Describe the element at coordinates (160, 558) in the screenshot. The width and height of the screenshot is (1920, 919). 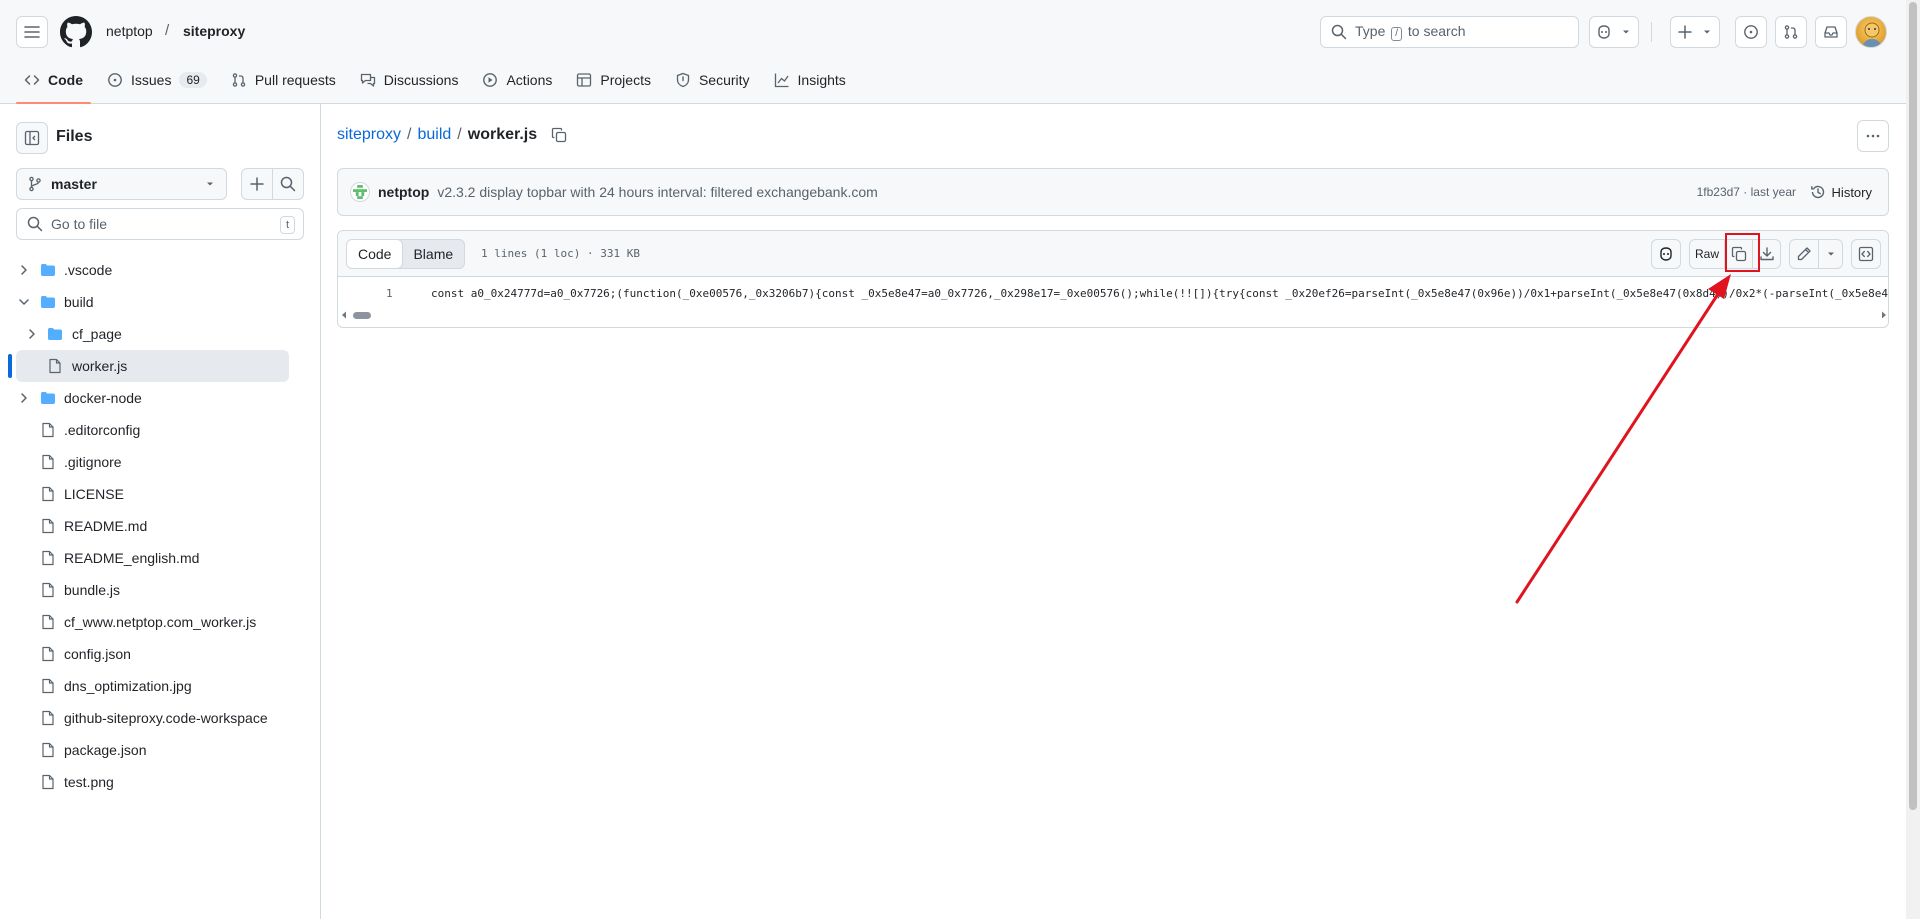
I see `tree-item-readme-english: README_english.md` at that location.